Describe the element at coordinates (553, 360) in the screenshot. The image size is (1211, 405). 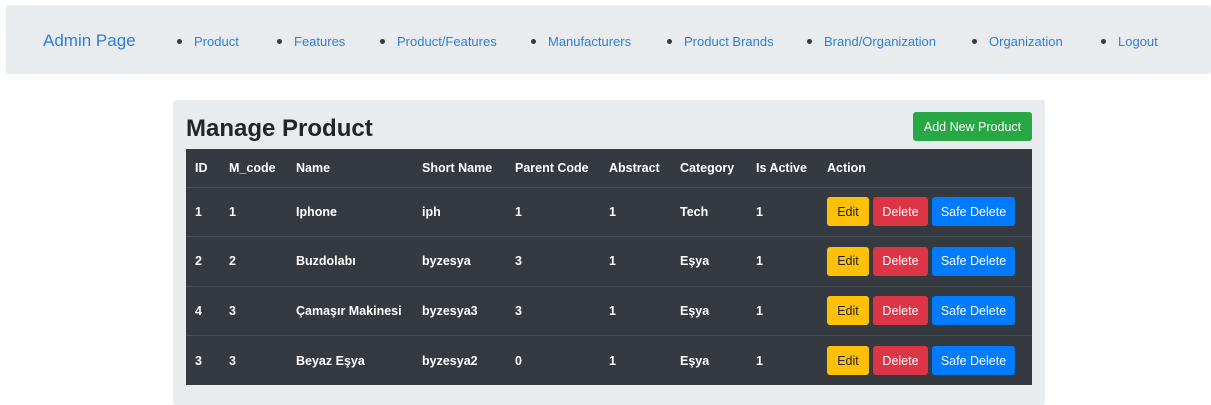
I see `cell-parent-code: 0` at that location.